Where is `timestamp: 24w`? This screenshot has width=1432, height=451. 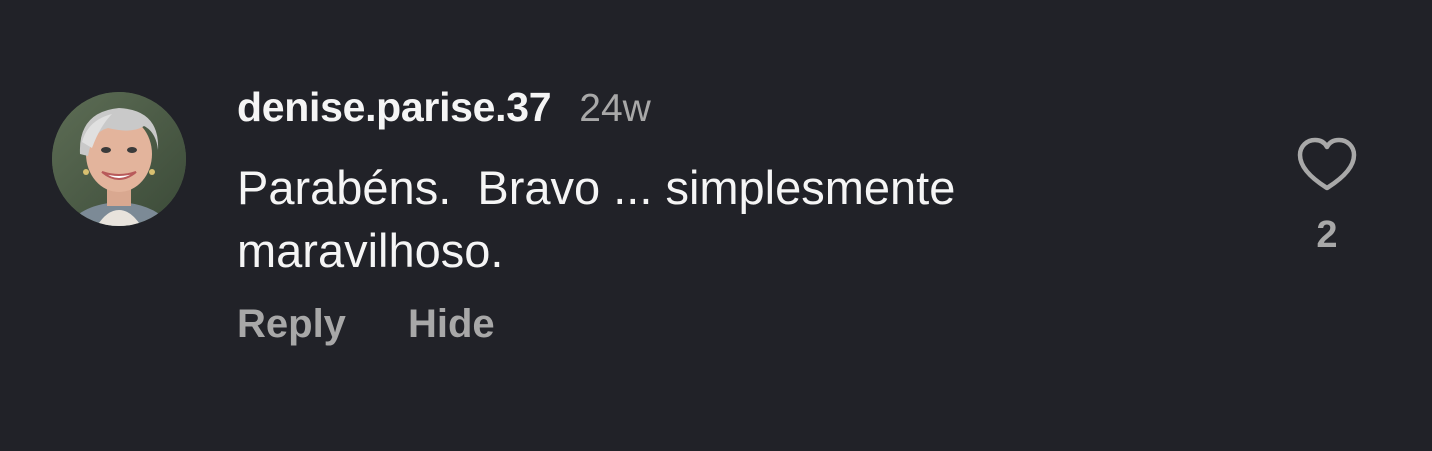
timestamp: 24w is located at coordinates (615, 108).